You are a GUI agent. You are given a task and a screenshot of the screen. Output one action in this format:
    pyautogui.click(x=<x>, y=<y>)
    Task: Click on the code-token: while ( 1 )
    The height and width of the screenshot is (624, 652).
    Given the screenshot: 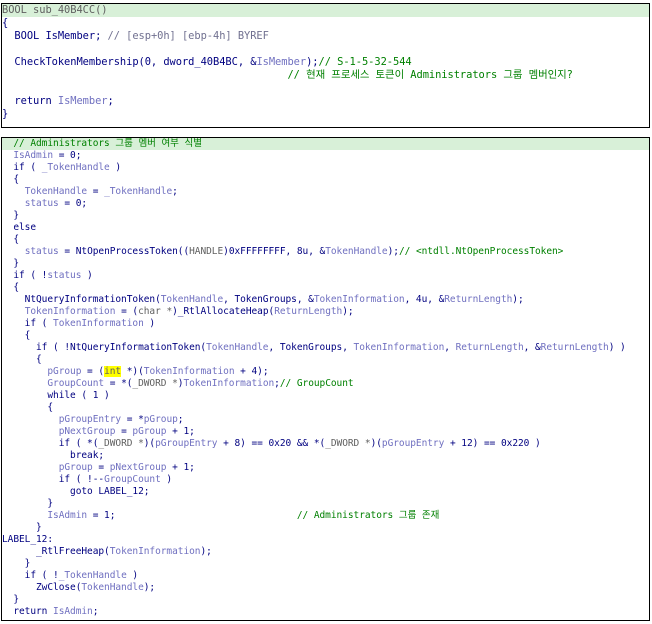 What is the action you would take?
    pyautogui.click(x=56, y=395)
    